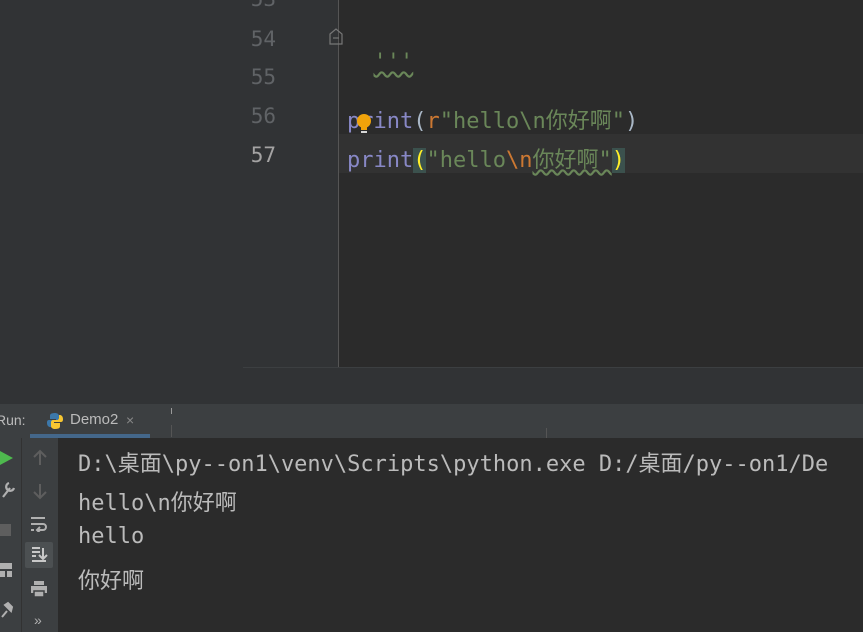 The height and width of the screenshot is (632, 863). What do you see at coordinates (38, 620) in the screenshot?
I see `more-tools-button: »` at bounding box center [38, 620].